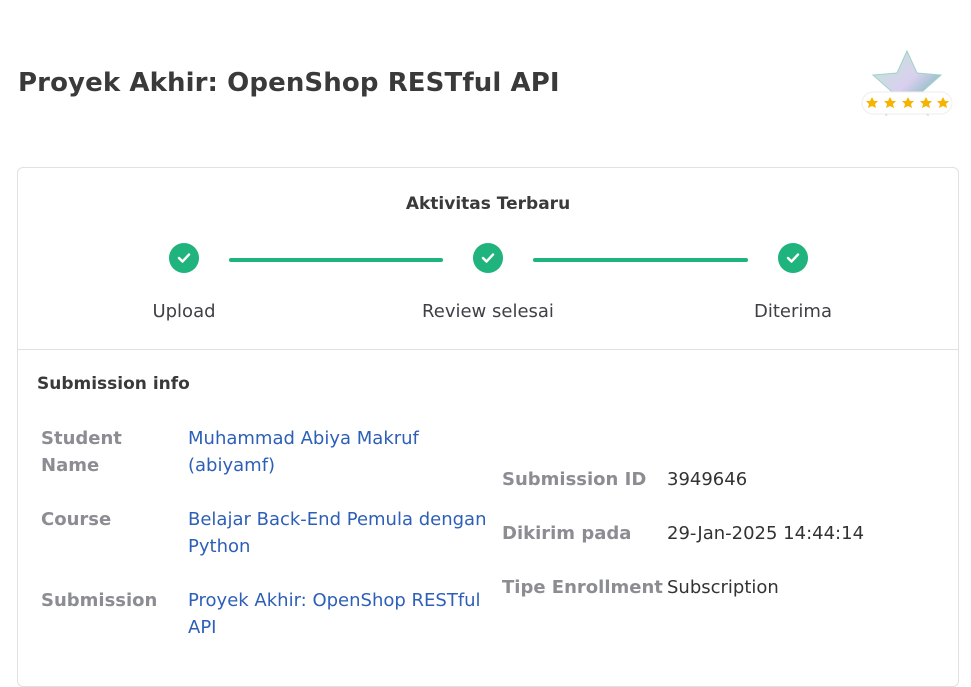  Describe the element at coordinates (184, 311) in the screenshot. I see `step-label-upload: Upload` at that location.